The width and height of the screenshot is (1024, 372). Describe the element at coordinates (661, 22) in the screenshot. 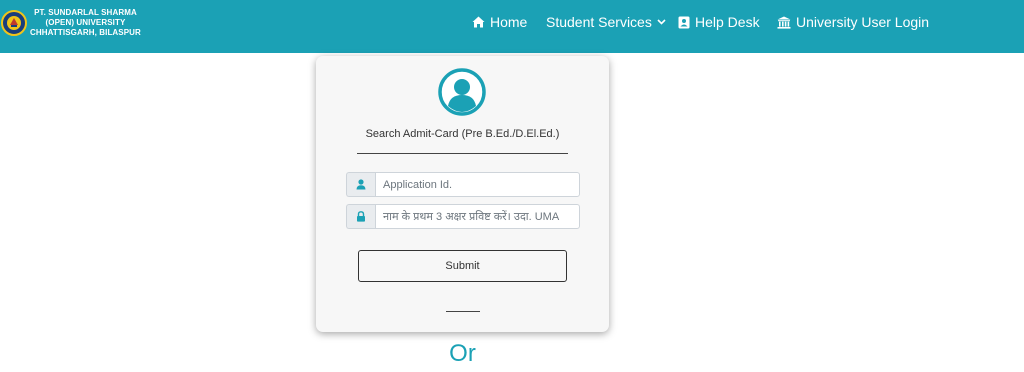

I see `chevron-down-icon` at that location.